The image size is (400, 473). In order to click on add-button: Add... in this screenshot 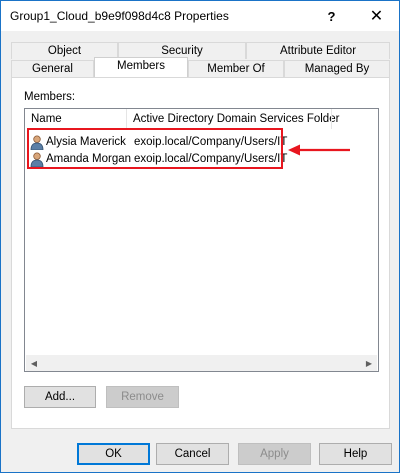, I will do `click(60, 397)`.